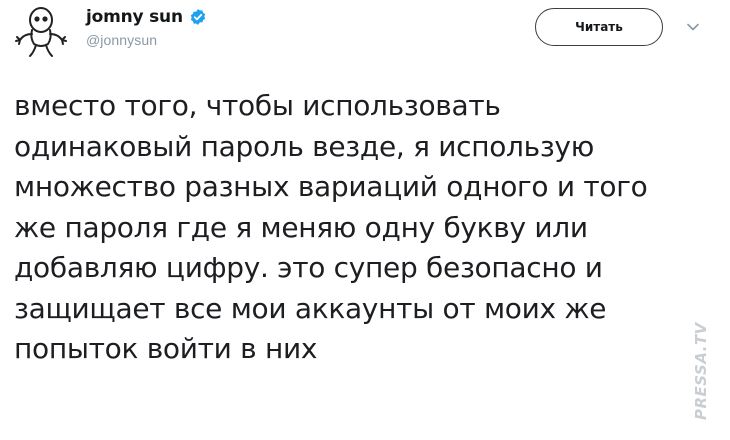  What do you see at coordinates (599, 27) in the screenshot?
I see `follow-button: Читать` at bounding box center [599, 27].